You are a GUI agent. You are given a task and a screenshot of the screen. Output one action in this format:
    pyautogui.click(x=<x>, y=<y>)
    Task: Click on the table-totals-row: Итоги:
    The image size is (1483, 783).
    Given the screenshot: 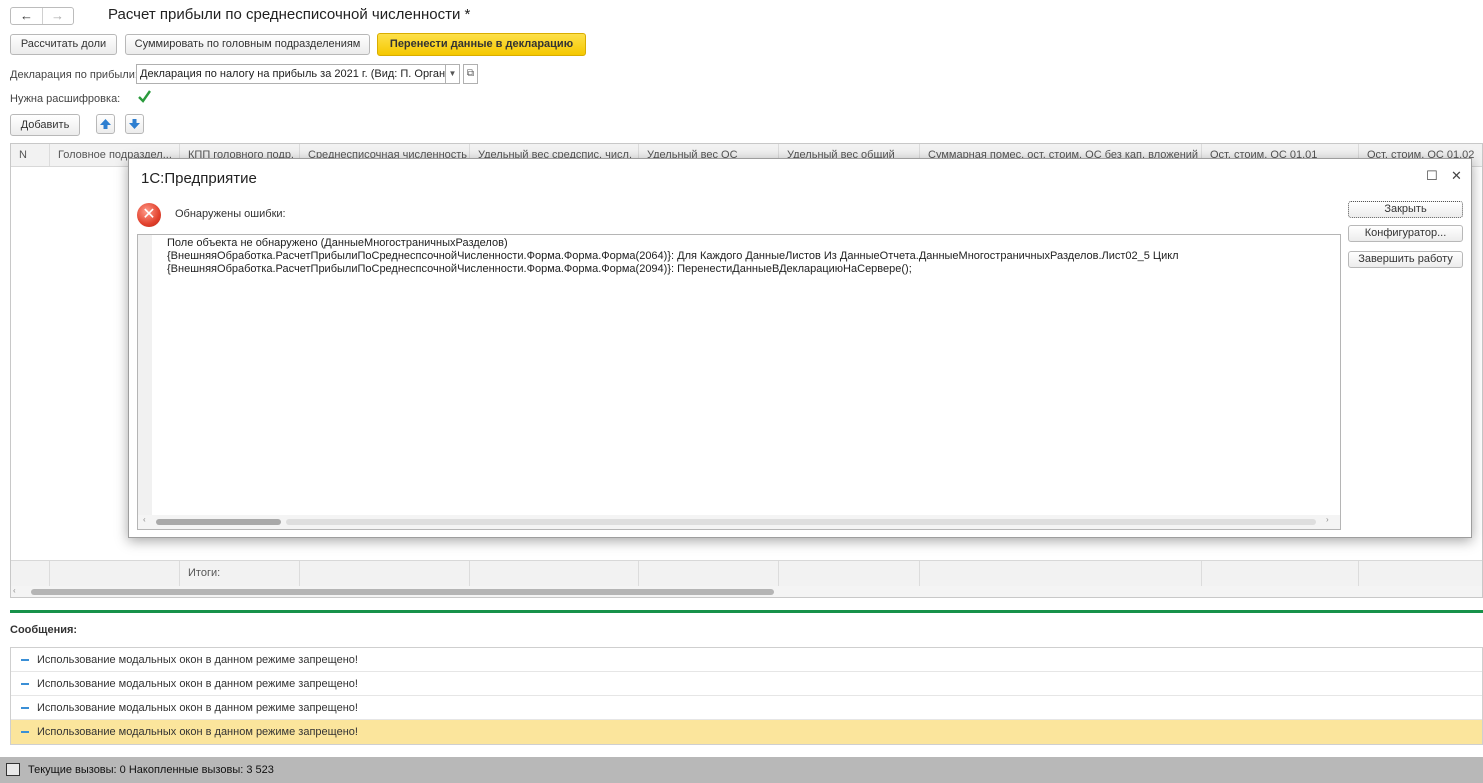 What is the action you would take?
    pyautogui.click(x=746, y=573)
    